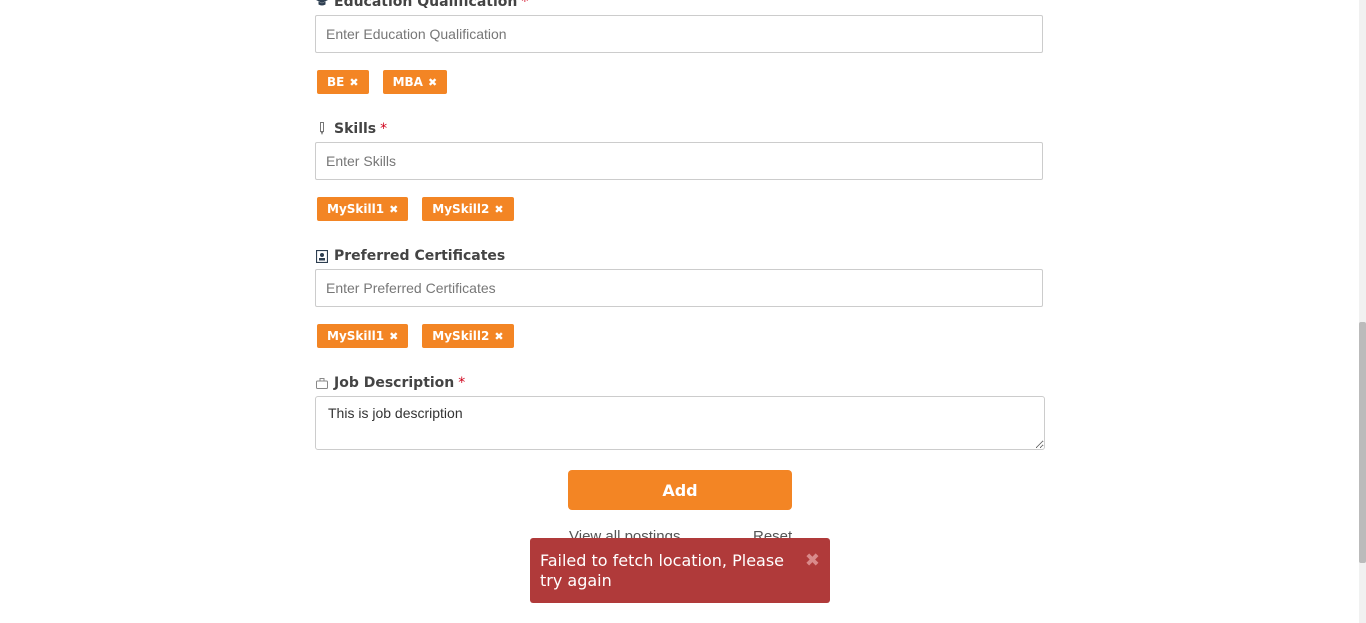 This screenshot has height=623, width=1366. Describe the element at coordinates (679, 288) in the screenshot. I see `certificates-input` at that location.